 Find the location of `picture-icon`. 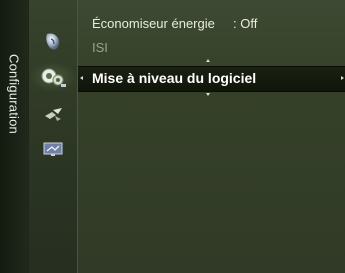

picture-icon is located at coordinates (53, 41).